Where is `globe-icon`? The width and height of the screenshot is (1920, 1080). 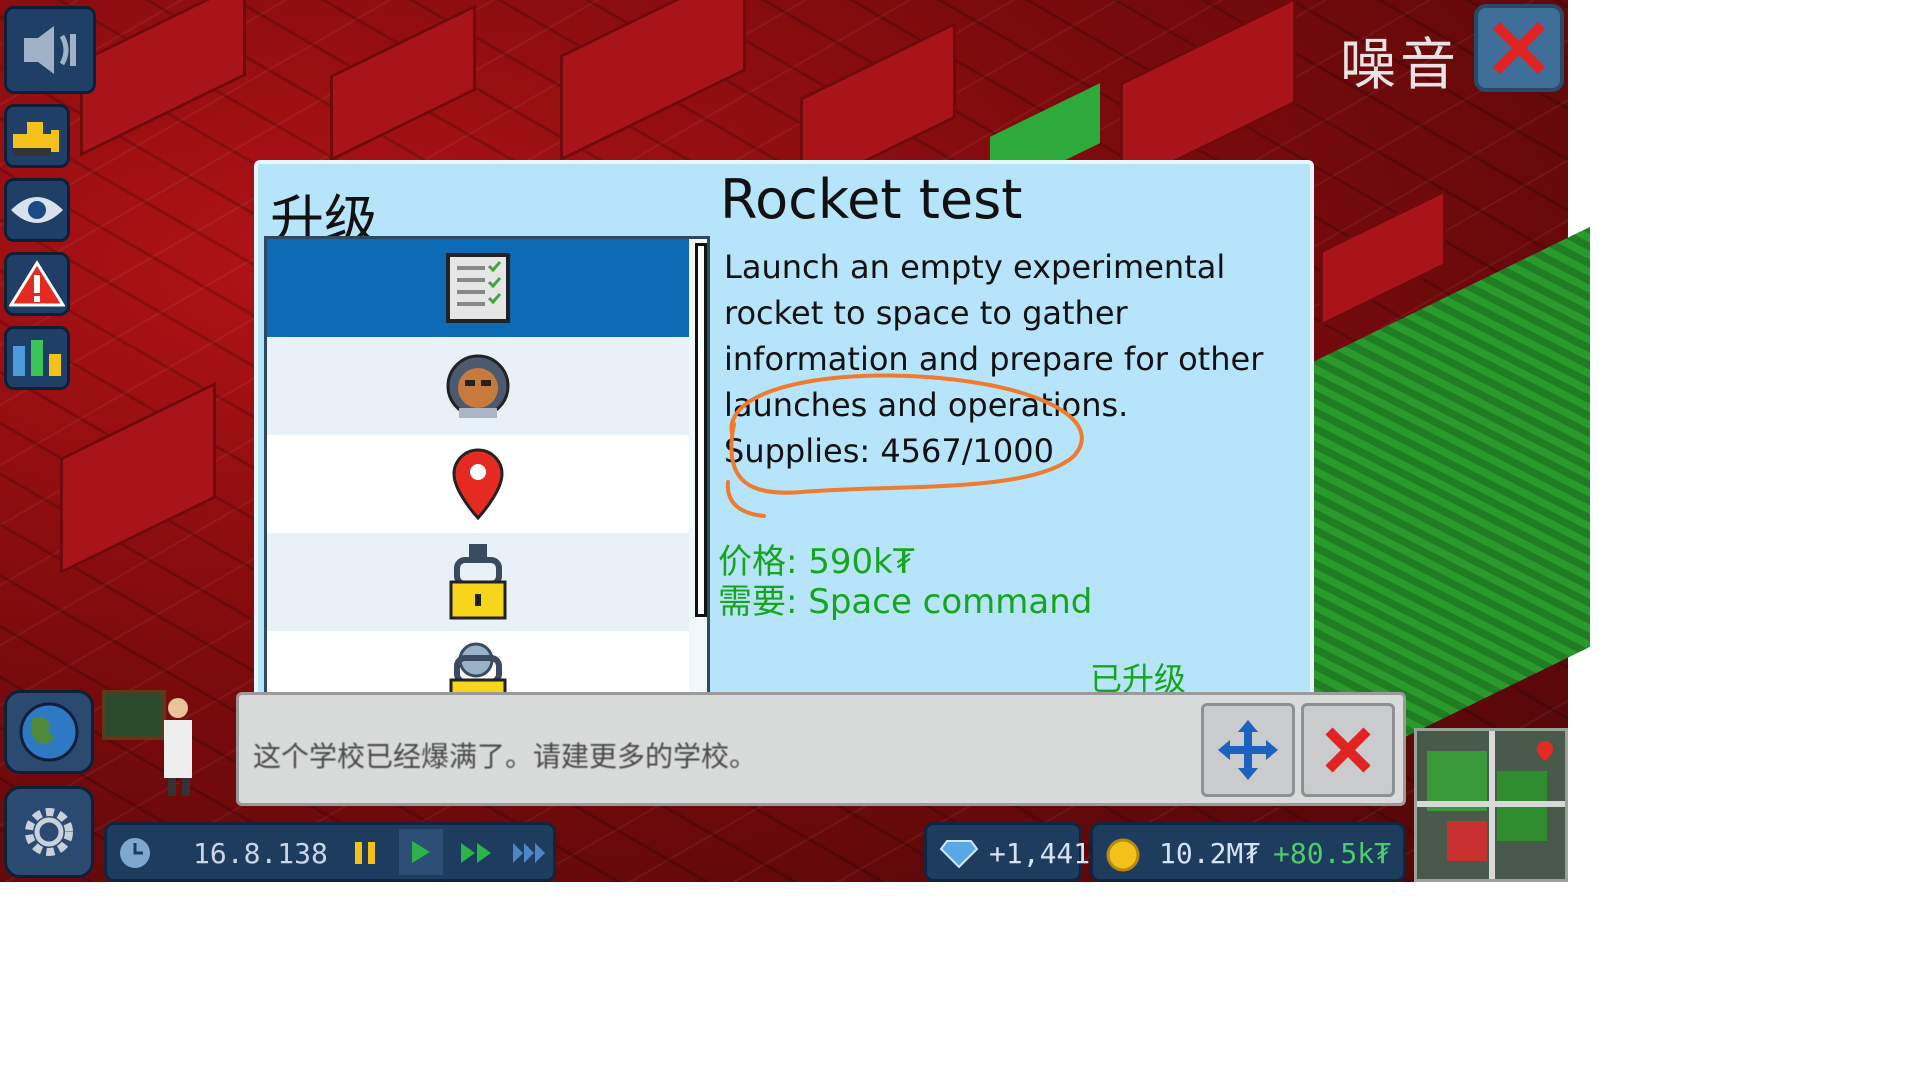 globe-icon is located at coordinates (49, 732).